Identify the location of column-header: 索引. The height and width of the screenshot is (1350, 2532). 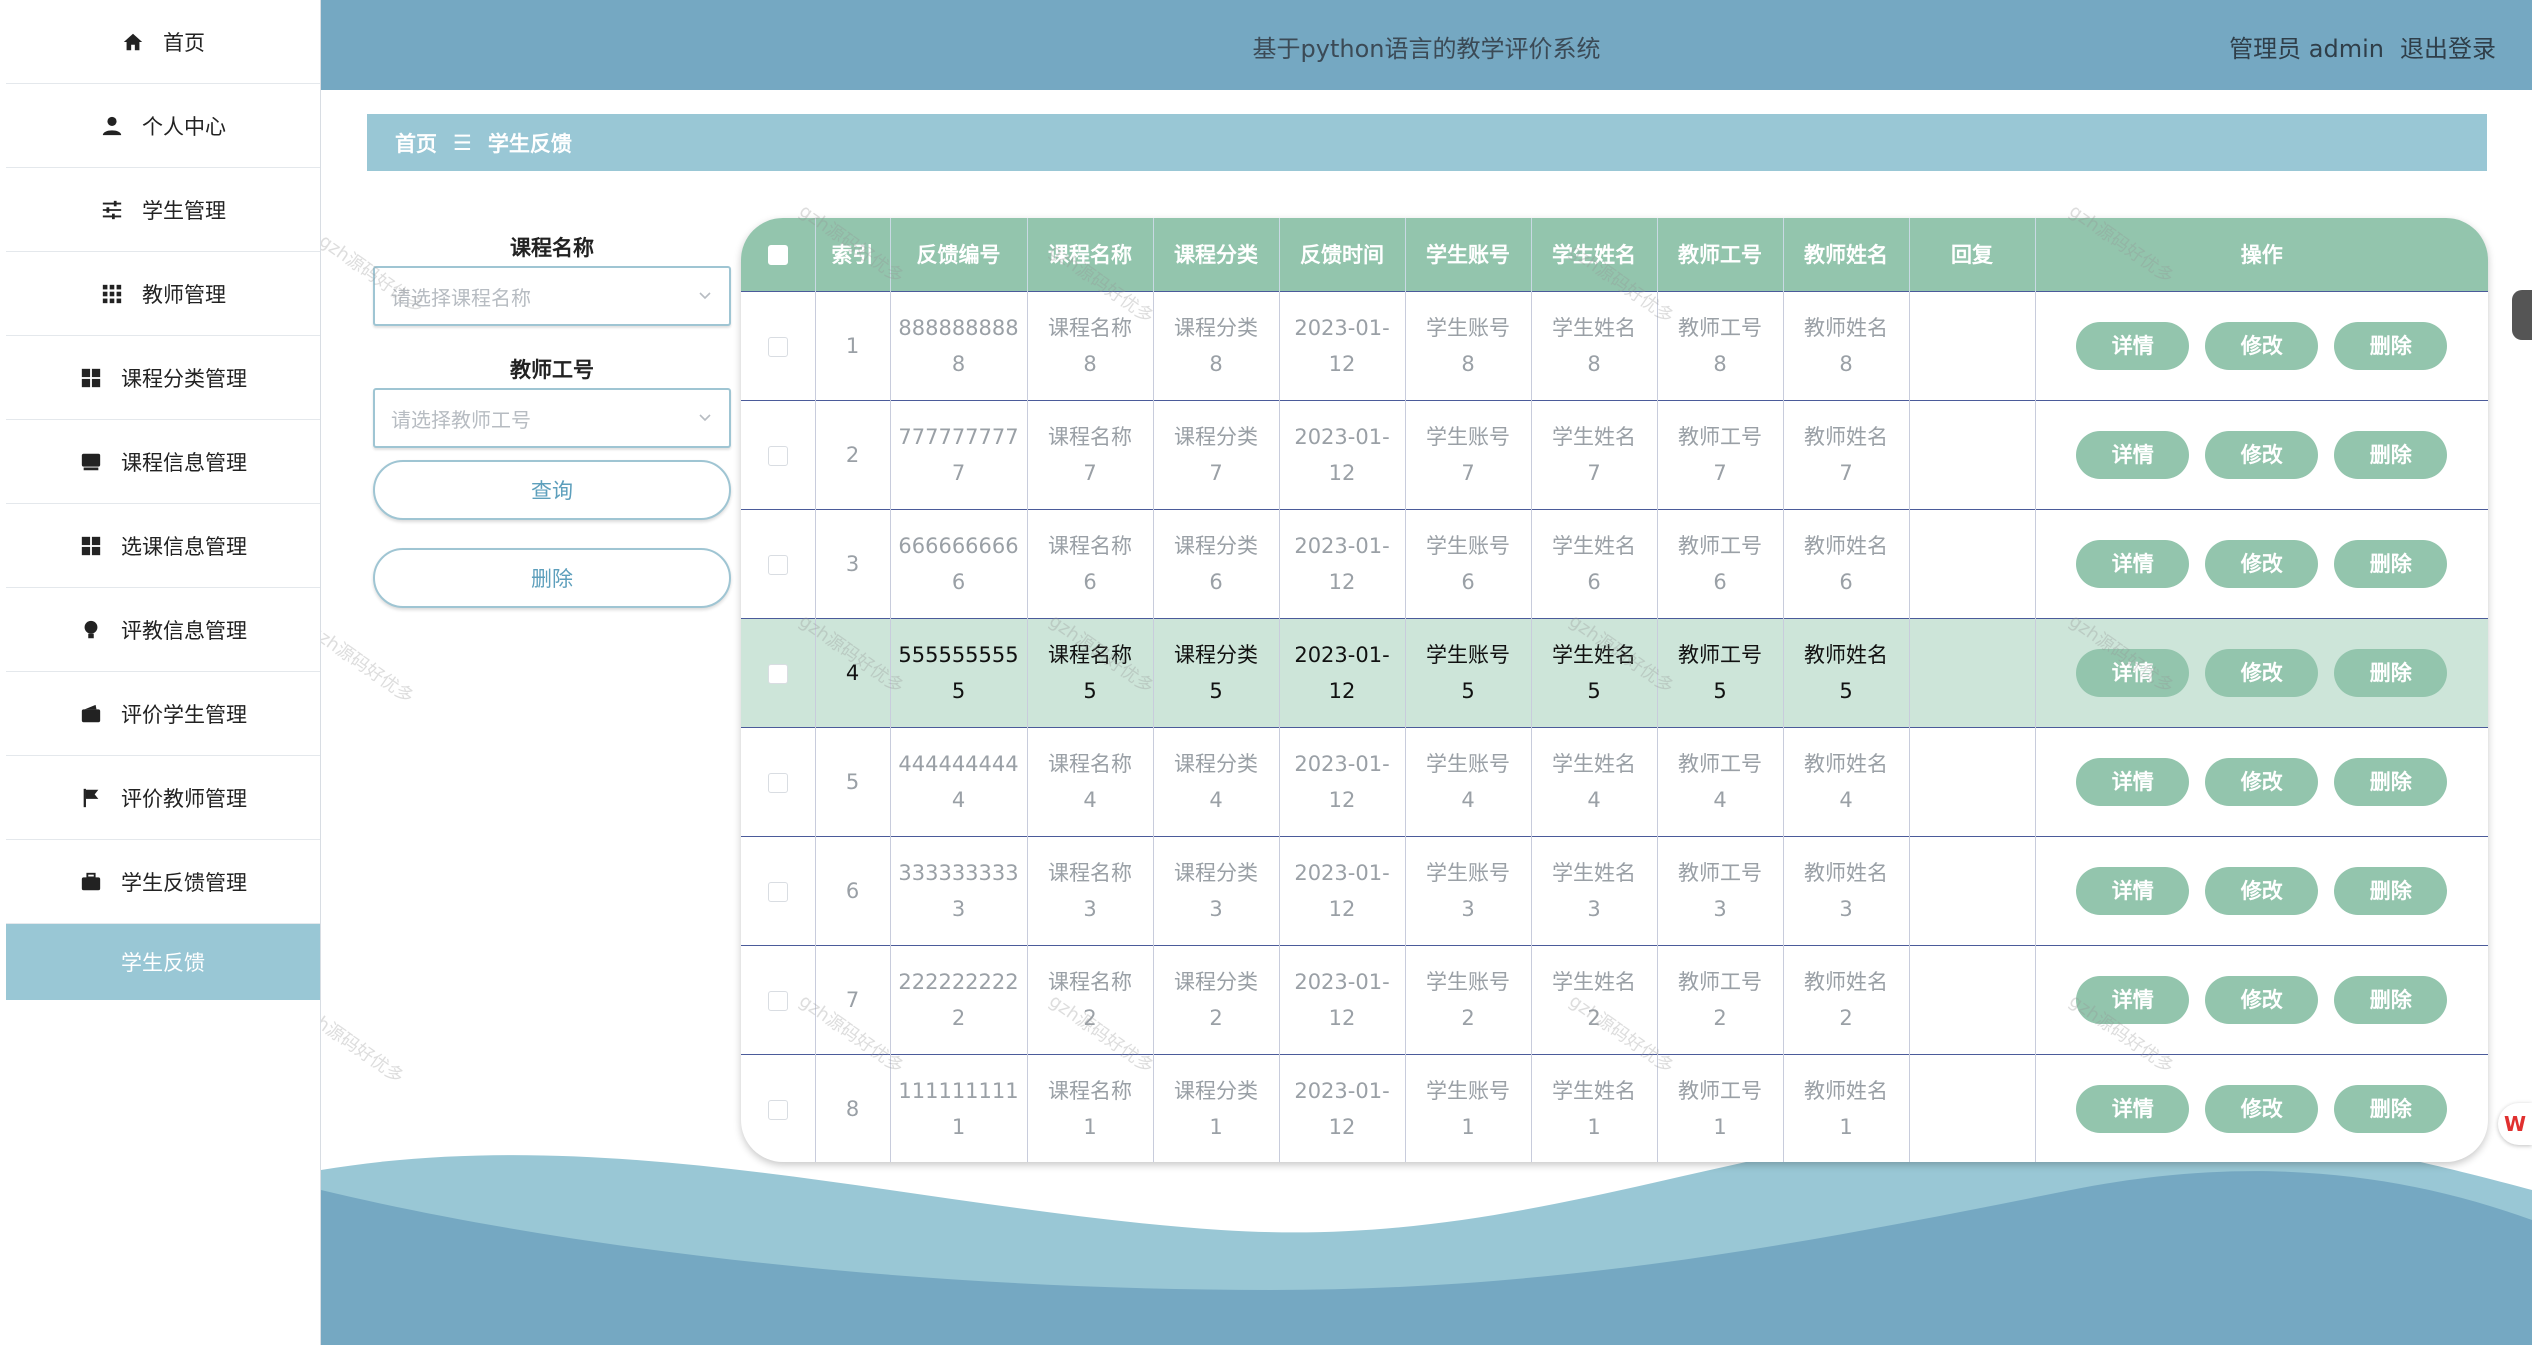
(853, 254).